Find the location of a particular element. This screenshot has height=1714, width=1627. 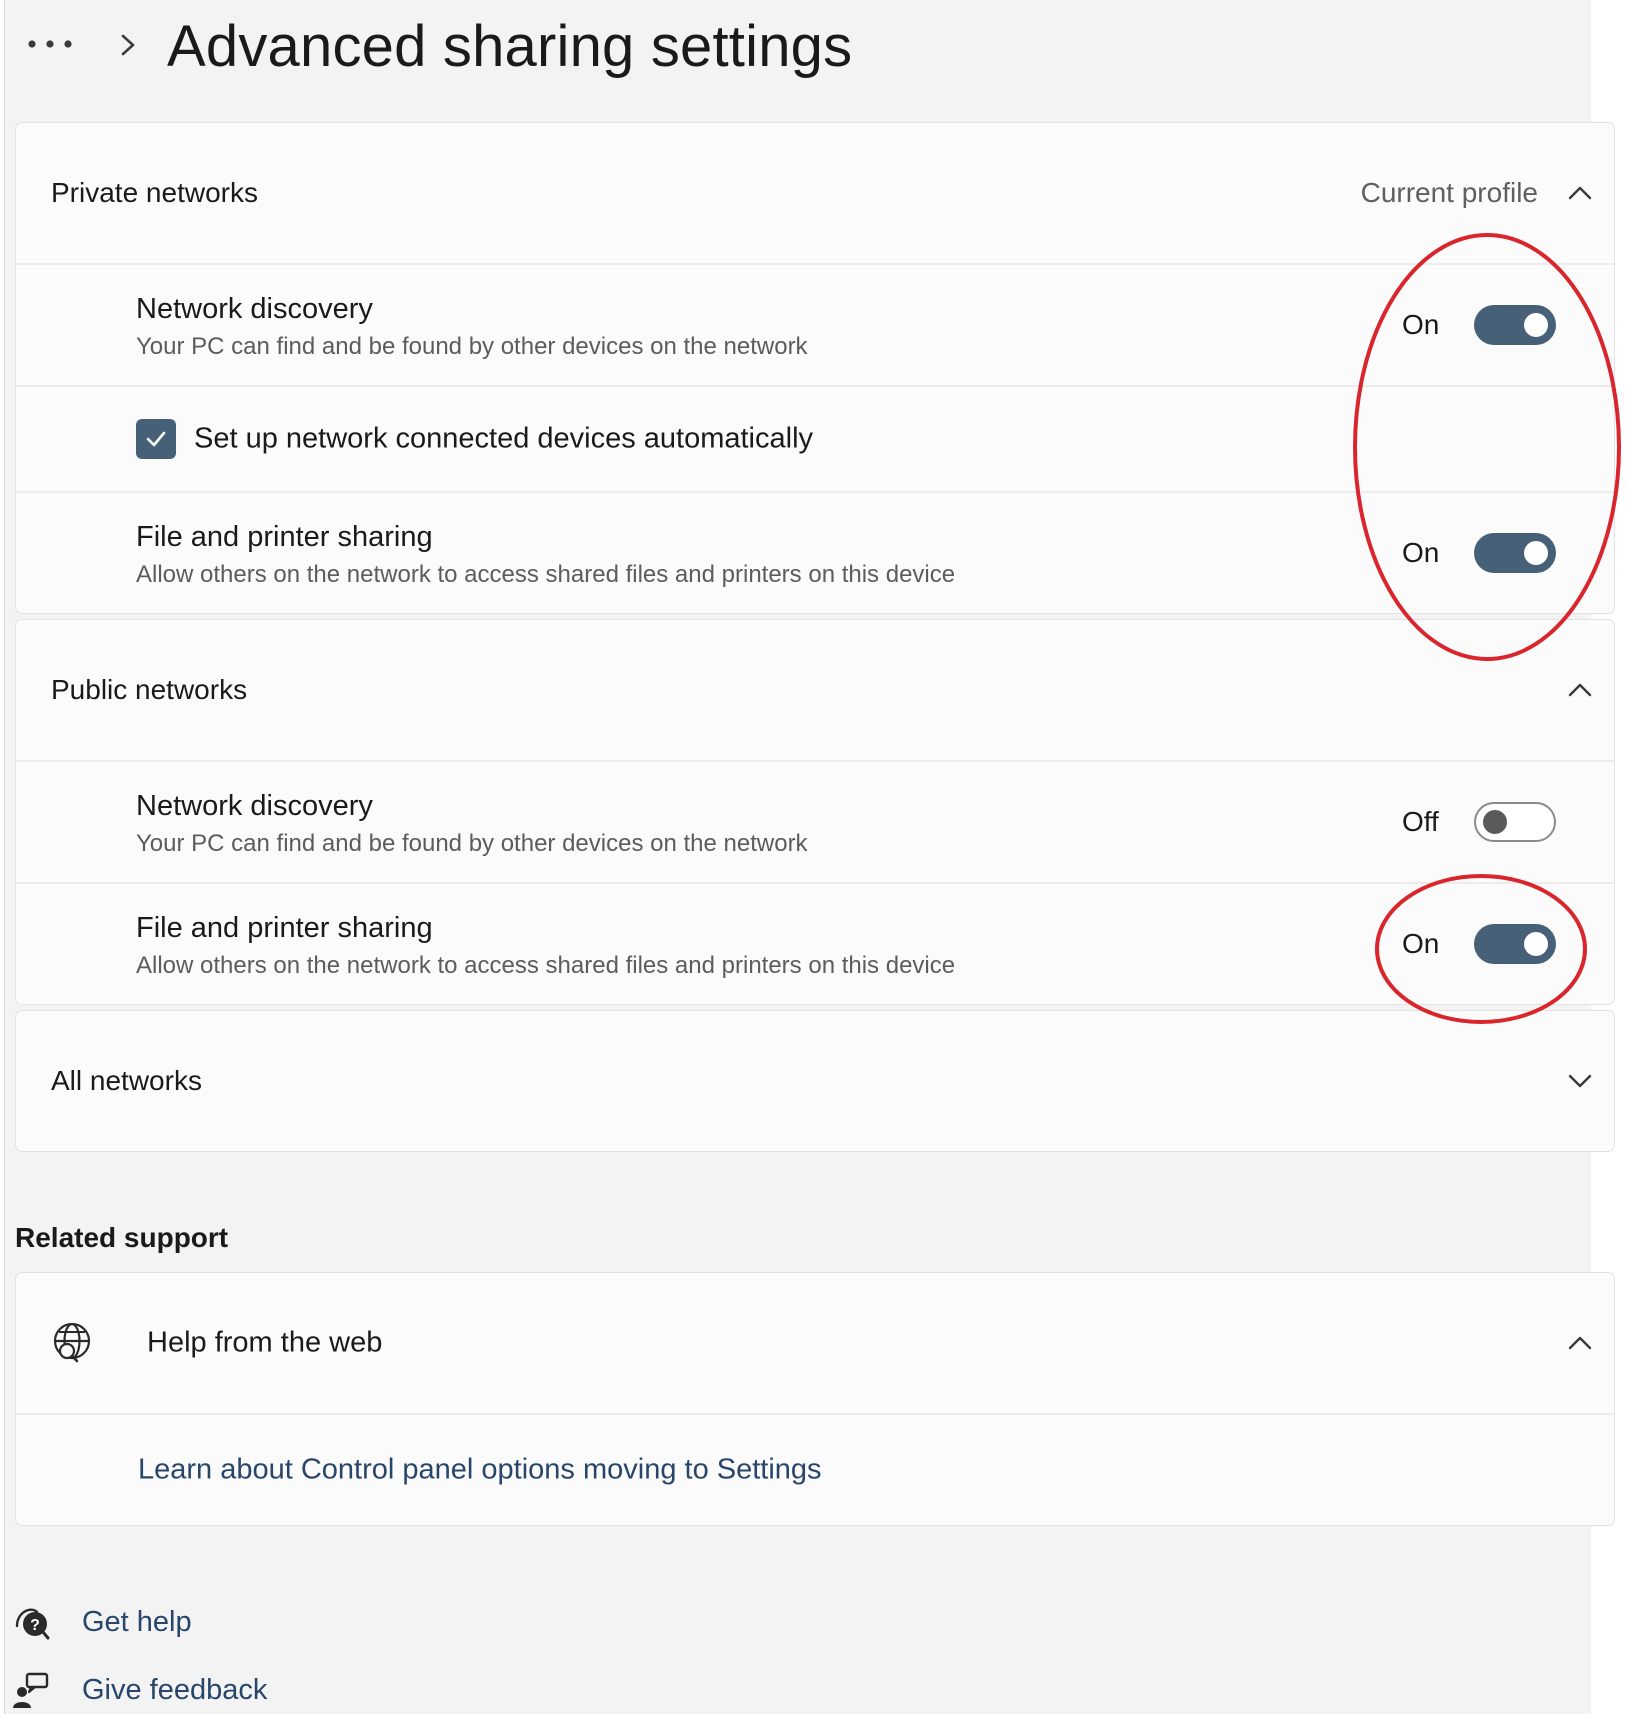

chevron-down-icon is located at coordinates (1580, 1081).